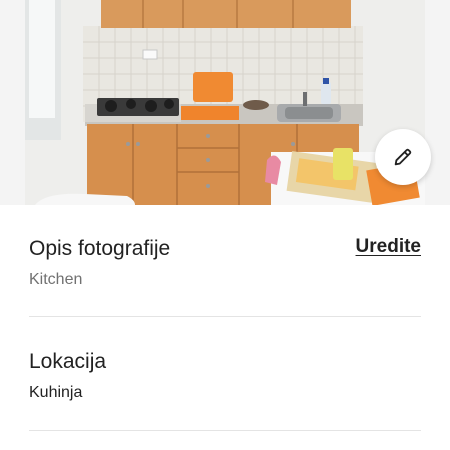 The height and width of the screenshot is (450, 450). What do you see at coordinates (388, 247) in the screenshot?
I see `edit-description-link: Uredite` at bounding box center [388, 247].